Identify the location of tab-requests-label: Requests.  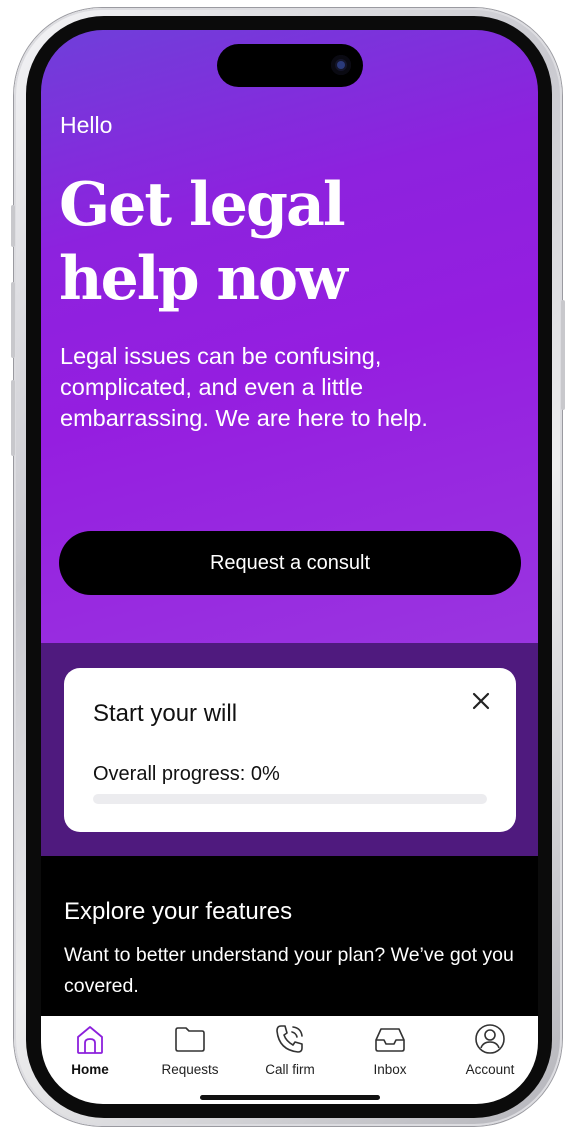
(190, 1069).